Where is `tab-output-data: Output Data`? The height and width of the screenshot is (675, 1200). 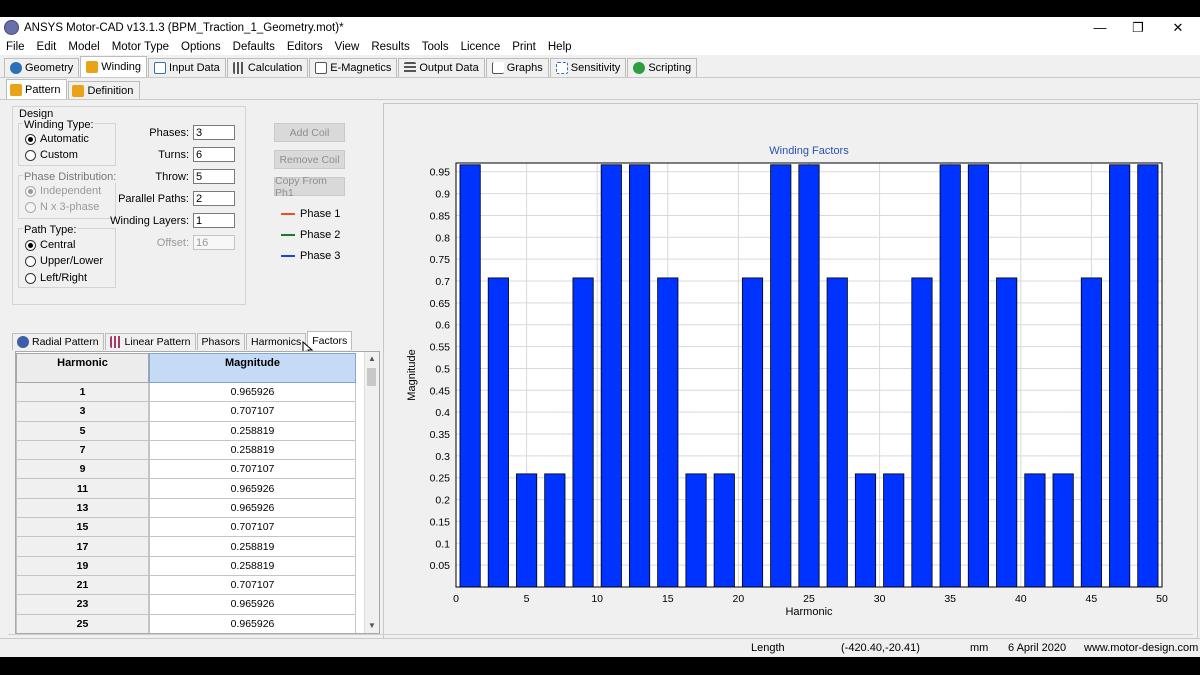 tab-output-data: Output Data is located at coordinates (441, 67).